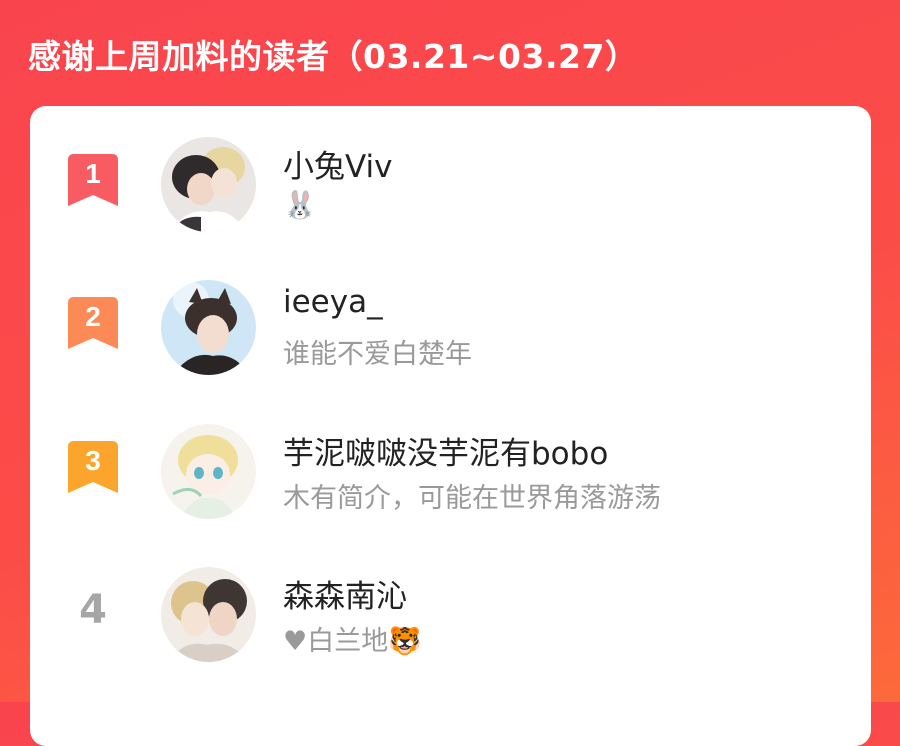  What do you see at coordinates (93, 460) in the screenshot?
I see `rank-number: 3` at bounding box center [93, 460].